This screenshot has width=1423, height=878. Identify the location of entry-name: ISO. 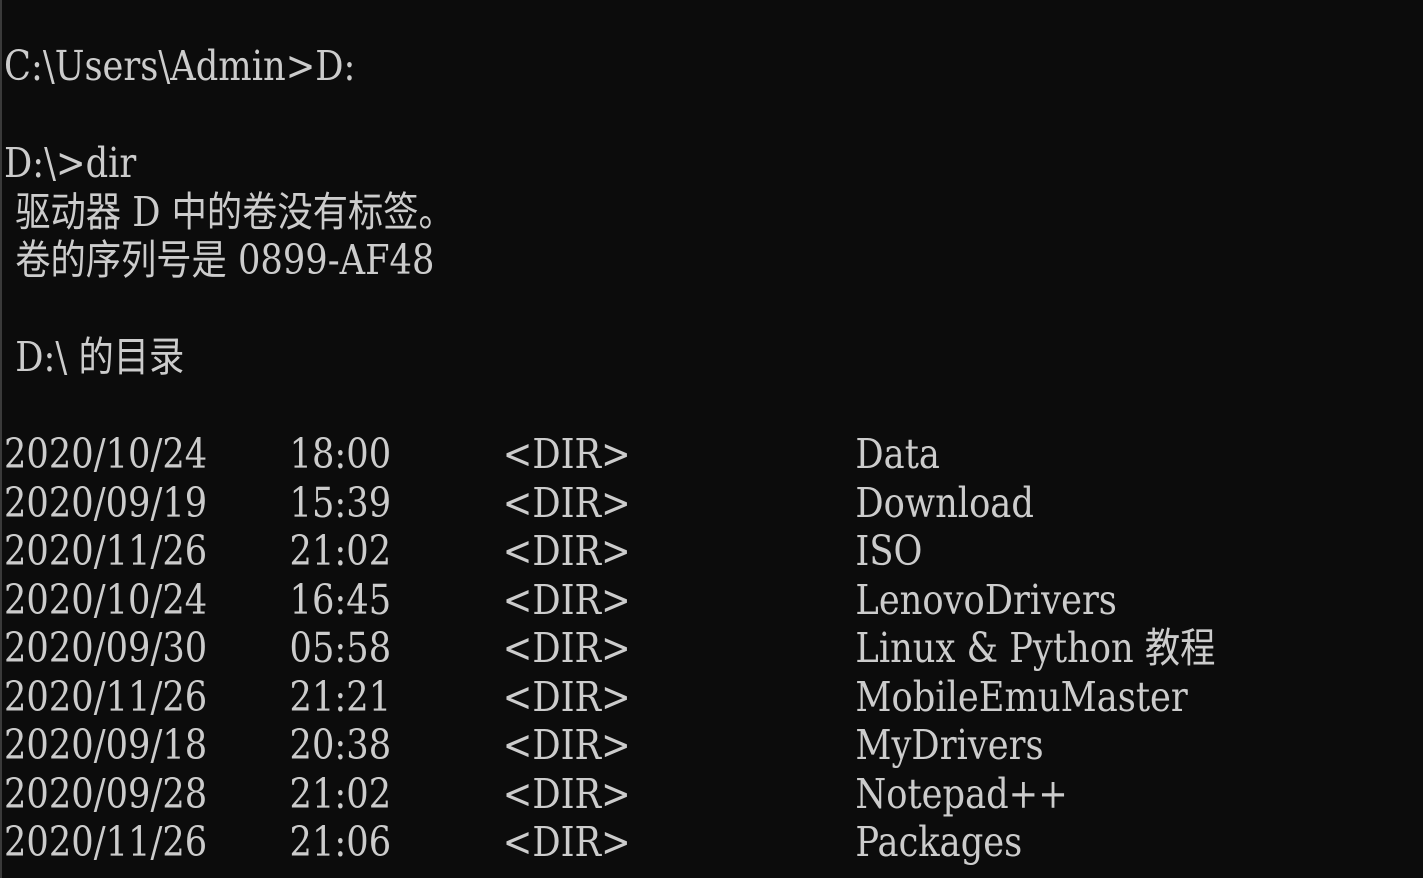
(889, 551).